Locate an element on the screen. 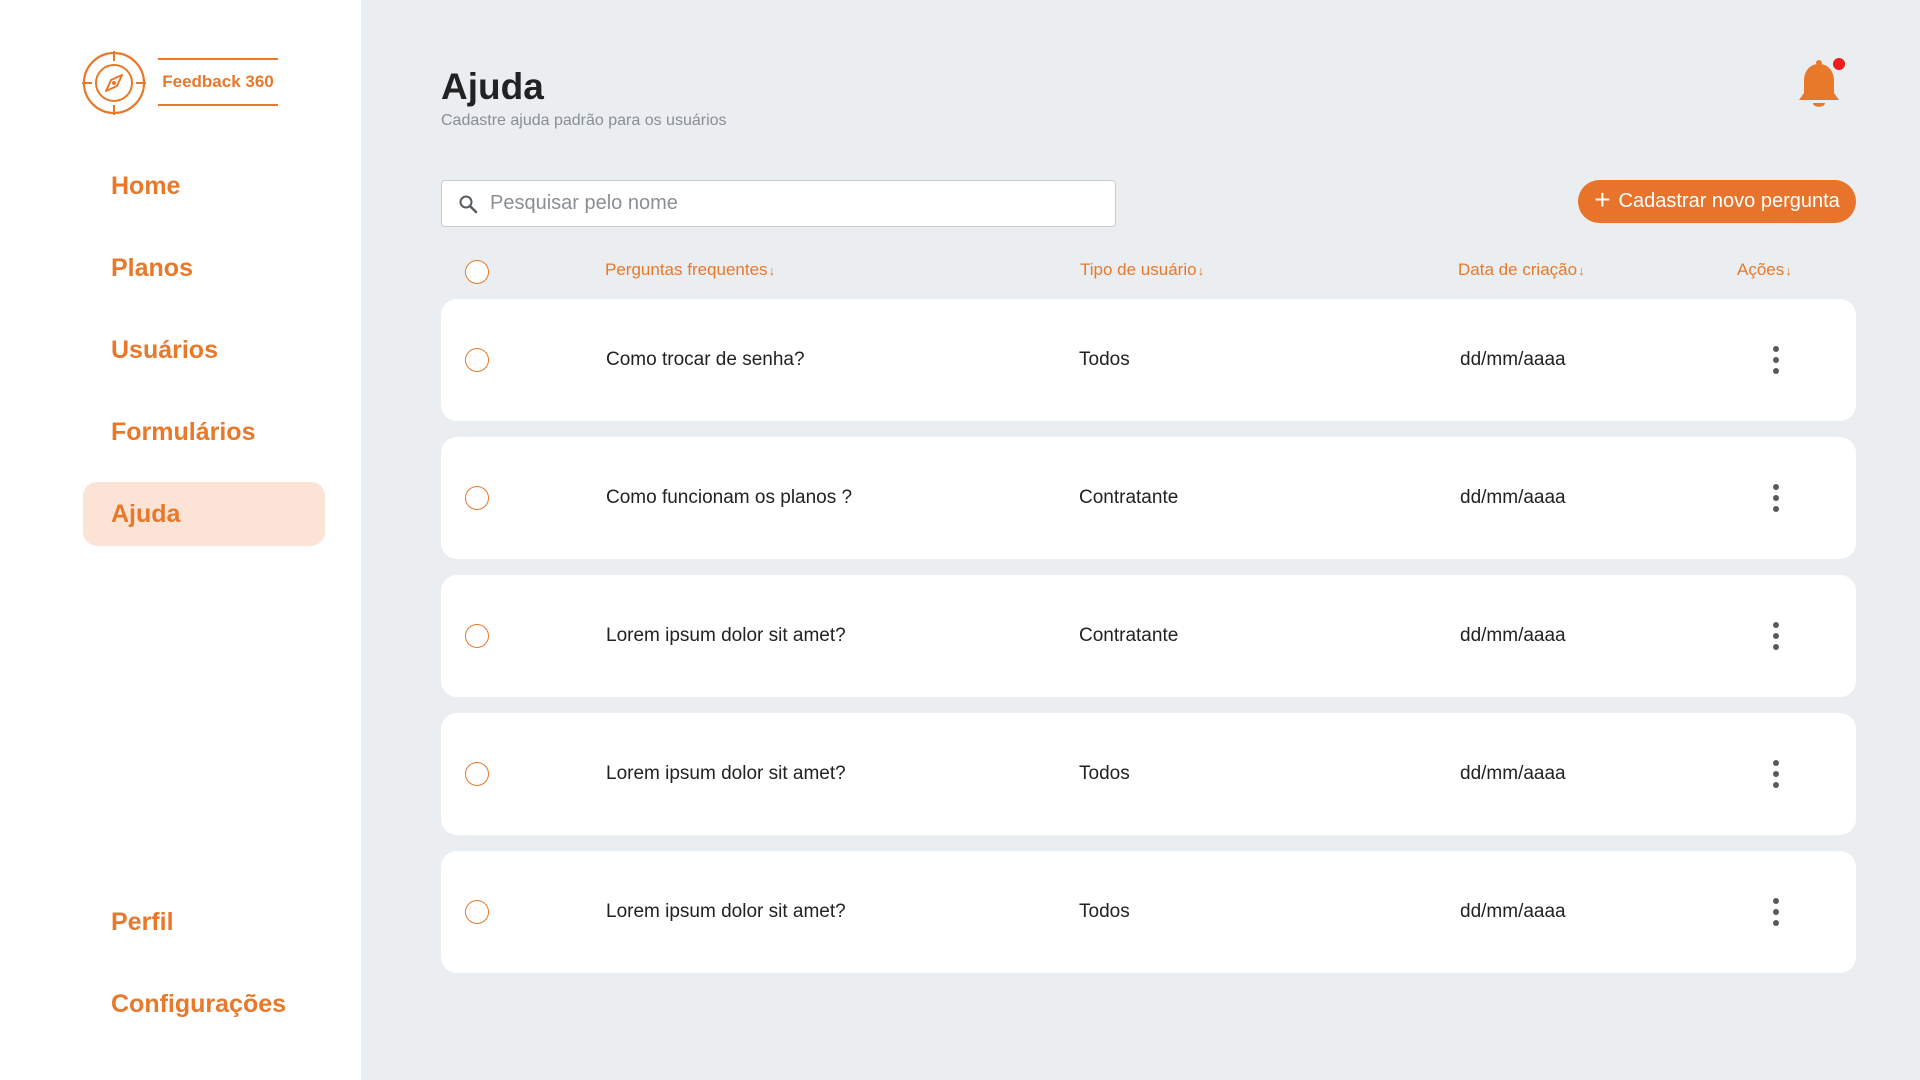 The height and width of the screenshot is (1080, 1920). table-row: Como trocar de senha? Todos dd/mm/aaaa is located at coordinates (1148, 360).